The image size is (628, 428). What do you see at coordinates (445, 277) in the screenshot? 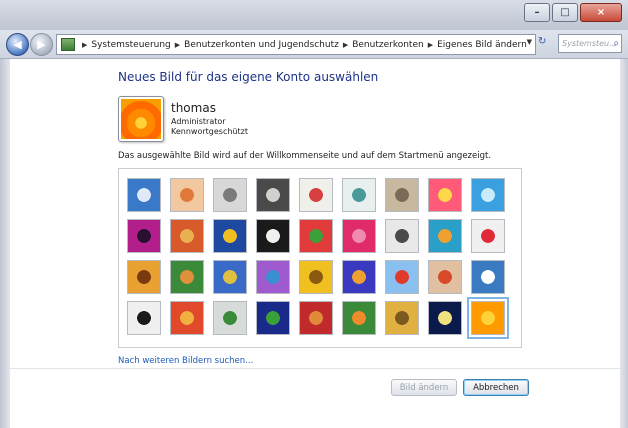
I see `doll-icon` at bounding box center [445, 277].